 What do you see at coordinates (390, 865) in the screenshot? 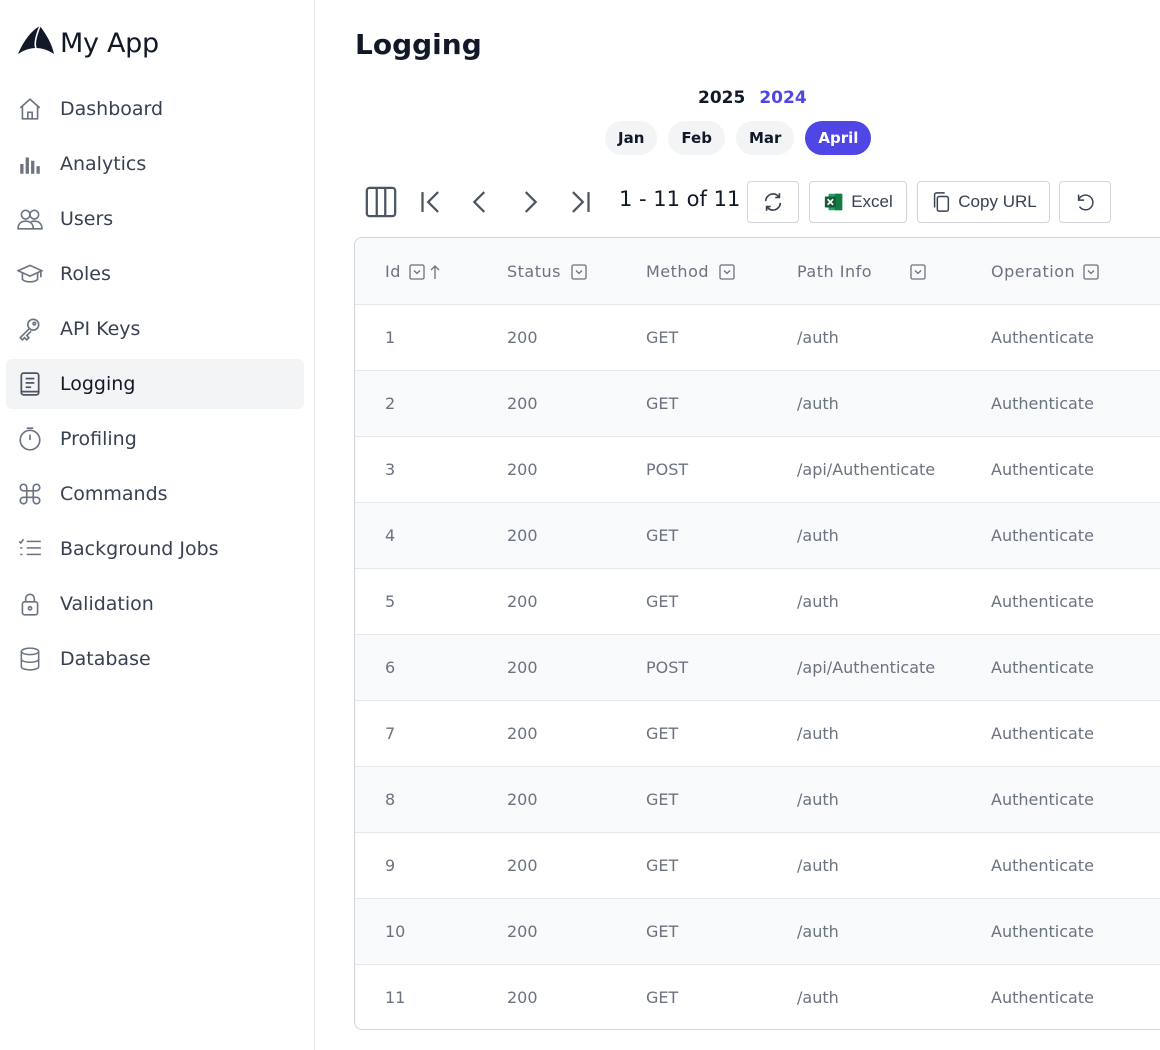
I see `cell-id: 9` at bounding box center [390, 865].